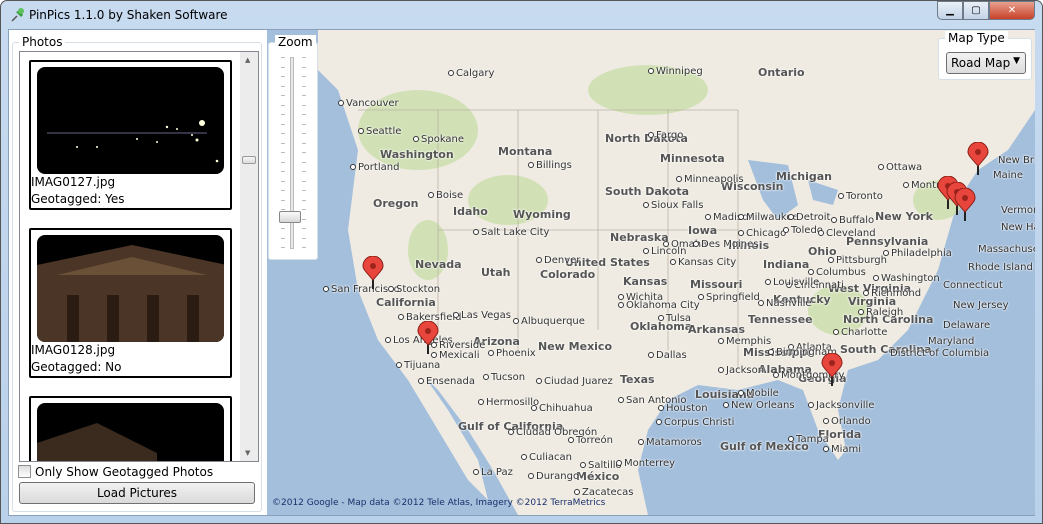 This screenshot has width=1043, height=524. Describe the element at coordinates (546, 457) in the screenshot. I see `map-city-label: Culiacan` at that location.